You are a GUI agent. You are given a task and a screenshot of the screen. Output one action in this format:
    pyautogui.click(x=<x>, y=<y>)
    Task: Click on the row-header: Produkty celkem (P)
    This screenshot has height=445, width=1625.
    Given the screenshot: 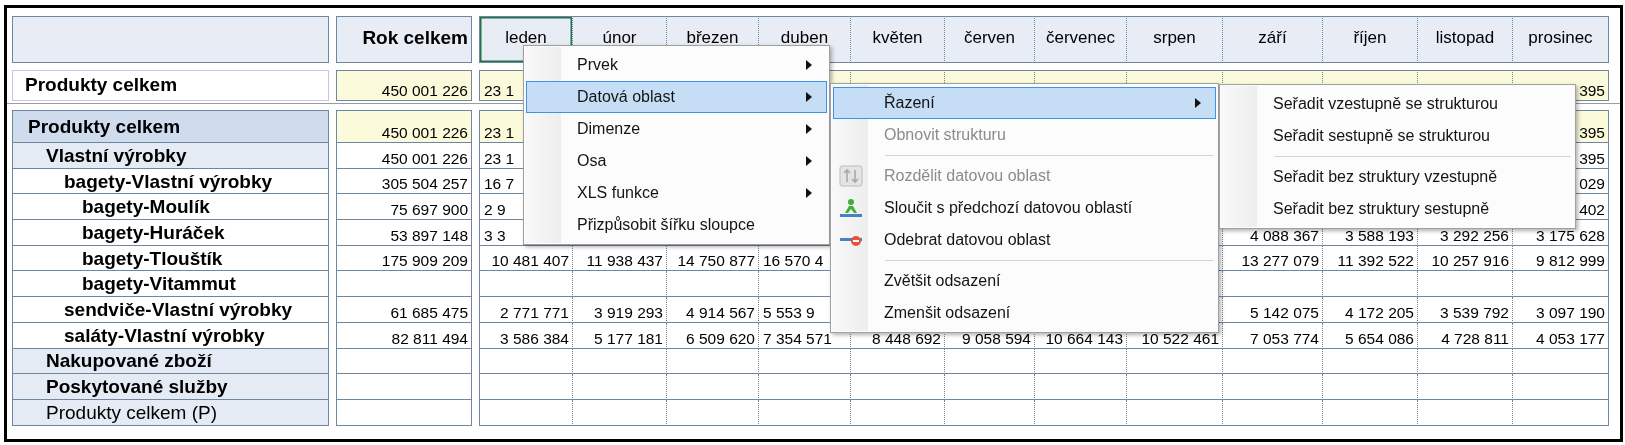 What is the action you would take?
    pyautogui.click(x=170, y=412)
    